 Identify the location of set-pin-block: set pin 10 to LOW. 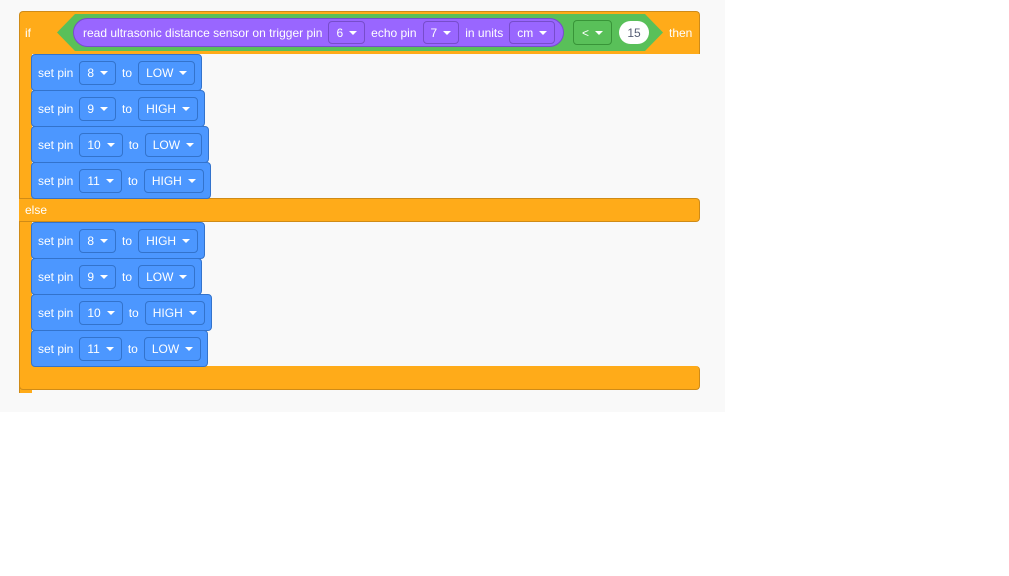
(120, 144).